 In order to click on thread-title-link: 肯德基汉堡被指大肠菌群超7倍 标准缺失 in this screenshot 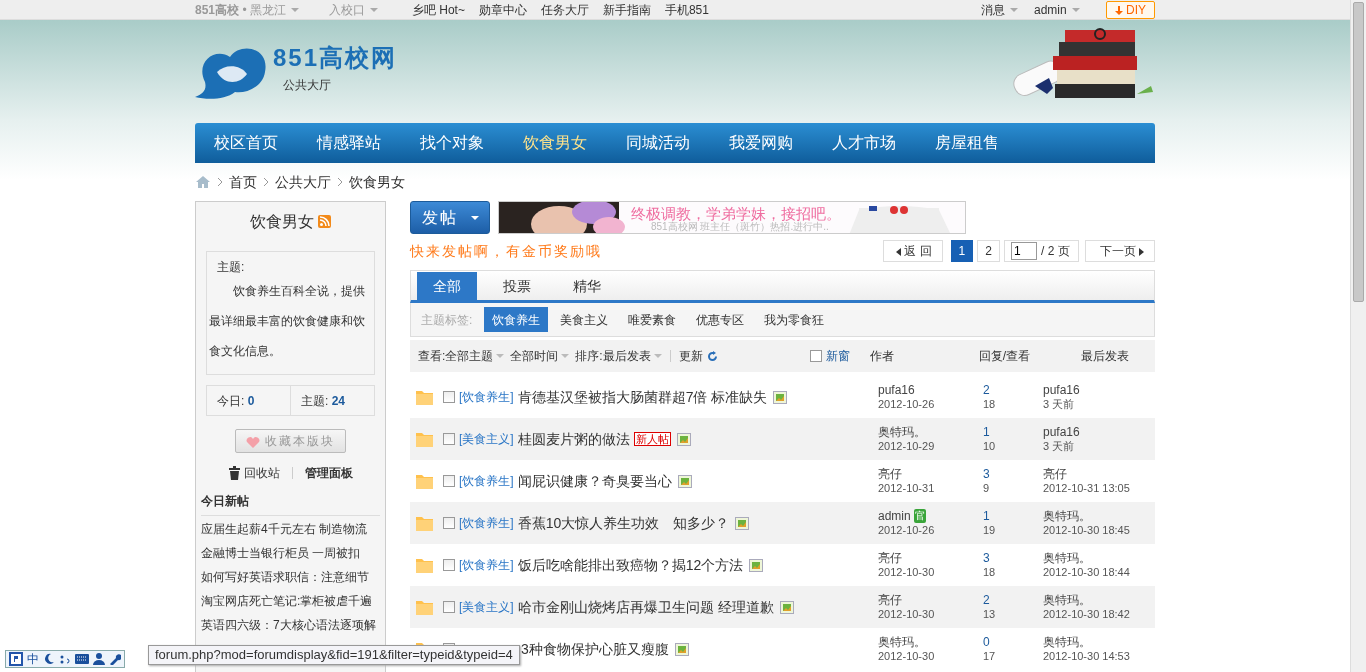, I will do `click(642, 397)`.